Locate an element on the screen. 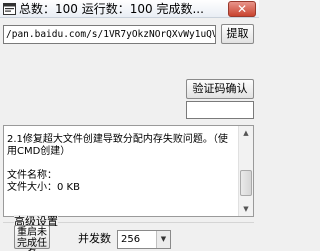  scroll-up-arrow-icon: ▲ is located at coordinates (246, 133).